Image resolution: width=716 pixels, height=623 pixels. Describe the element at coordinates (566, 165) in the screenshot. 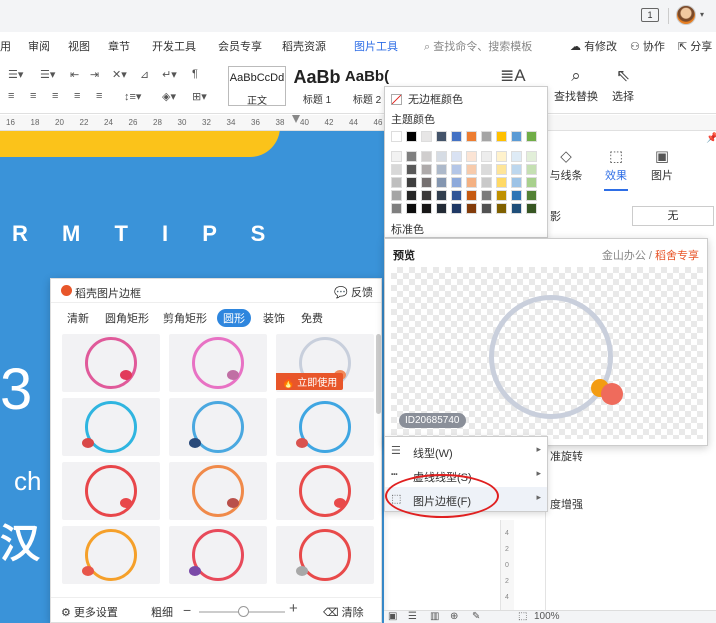

I see `tab-fill-line: ◇ 与线条` at that location.